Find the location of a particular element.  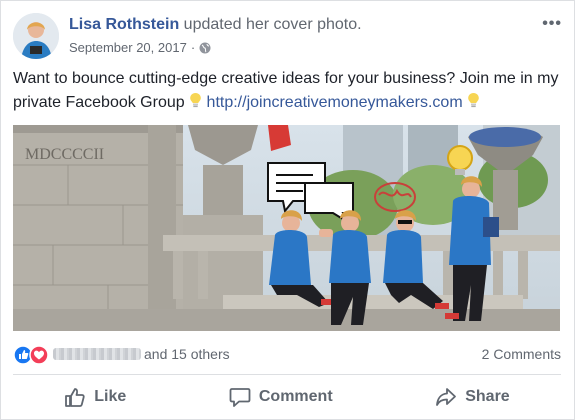

post-actions: Like Comment Share is located at coordinates (287, 397).